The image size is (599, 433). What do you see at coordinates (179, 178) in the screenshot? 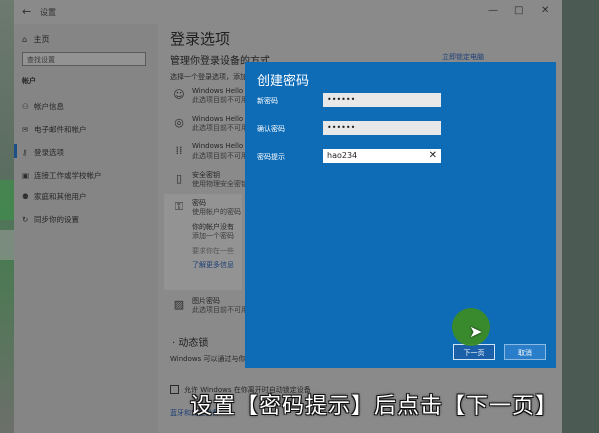
I see `usb-key-icon: ▯` at bounding box center [179, 178].